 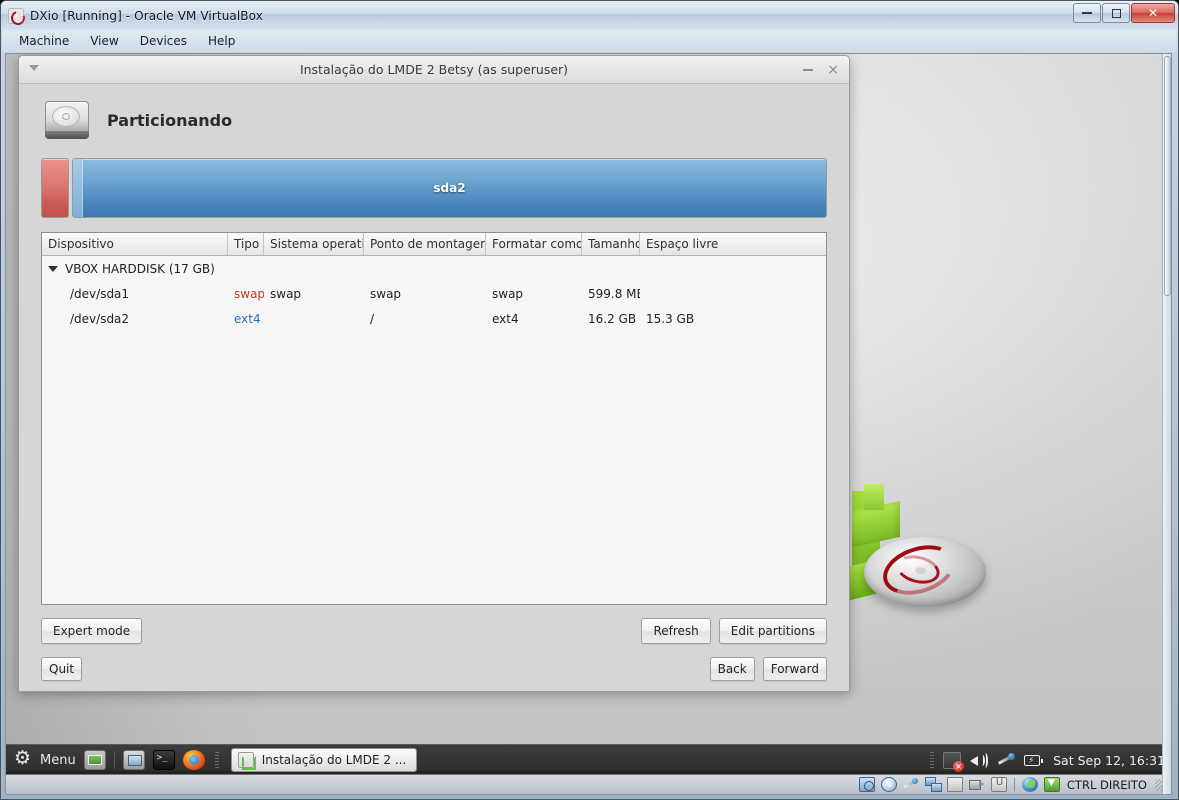 What do you see at coordinates (44, 41) in the screenshot?
I see `menu-machine: Machine` at bounding box center [44, 41].